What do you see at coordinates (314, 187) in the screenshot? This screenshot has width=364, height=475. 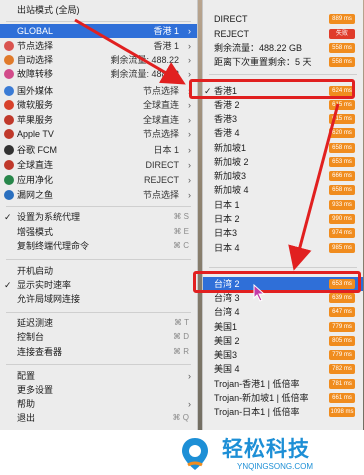 I see `arrow-to-tw2` at bounding box center [314, 187].